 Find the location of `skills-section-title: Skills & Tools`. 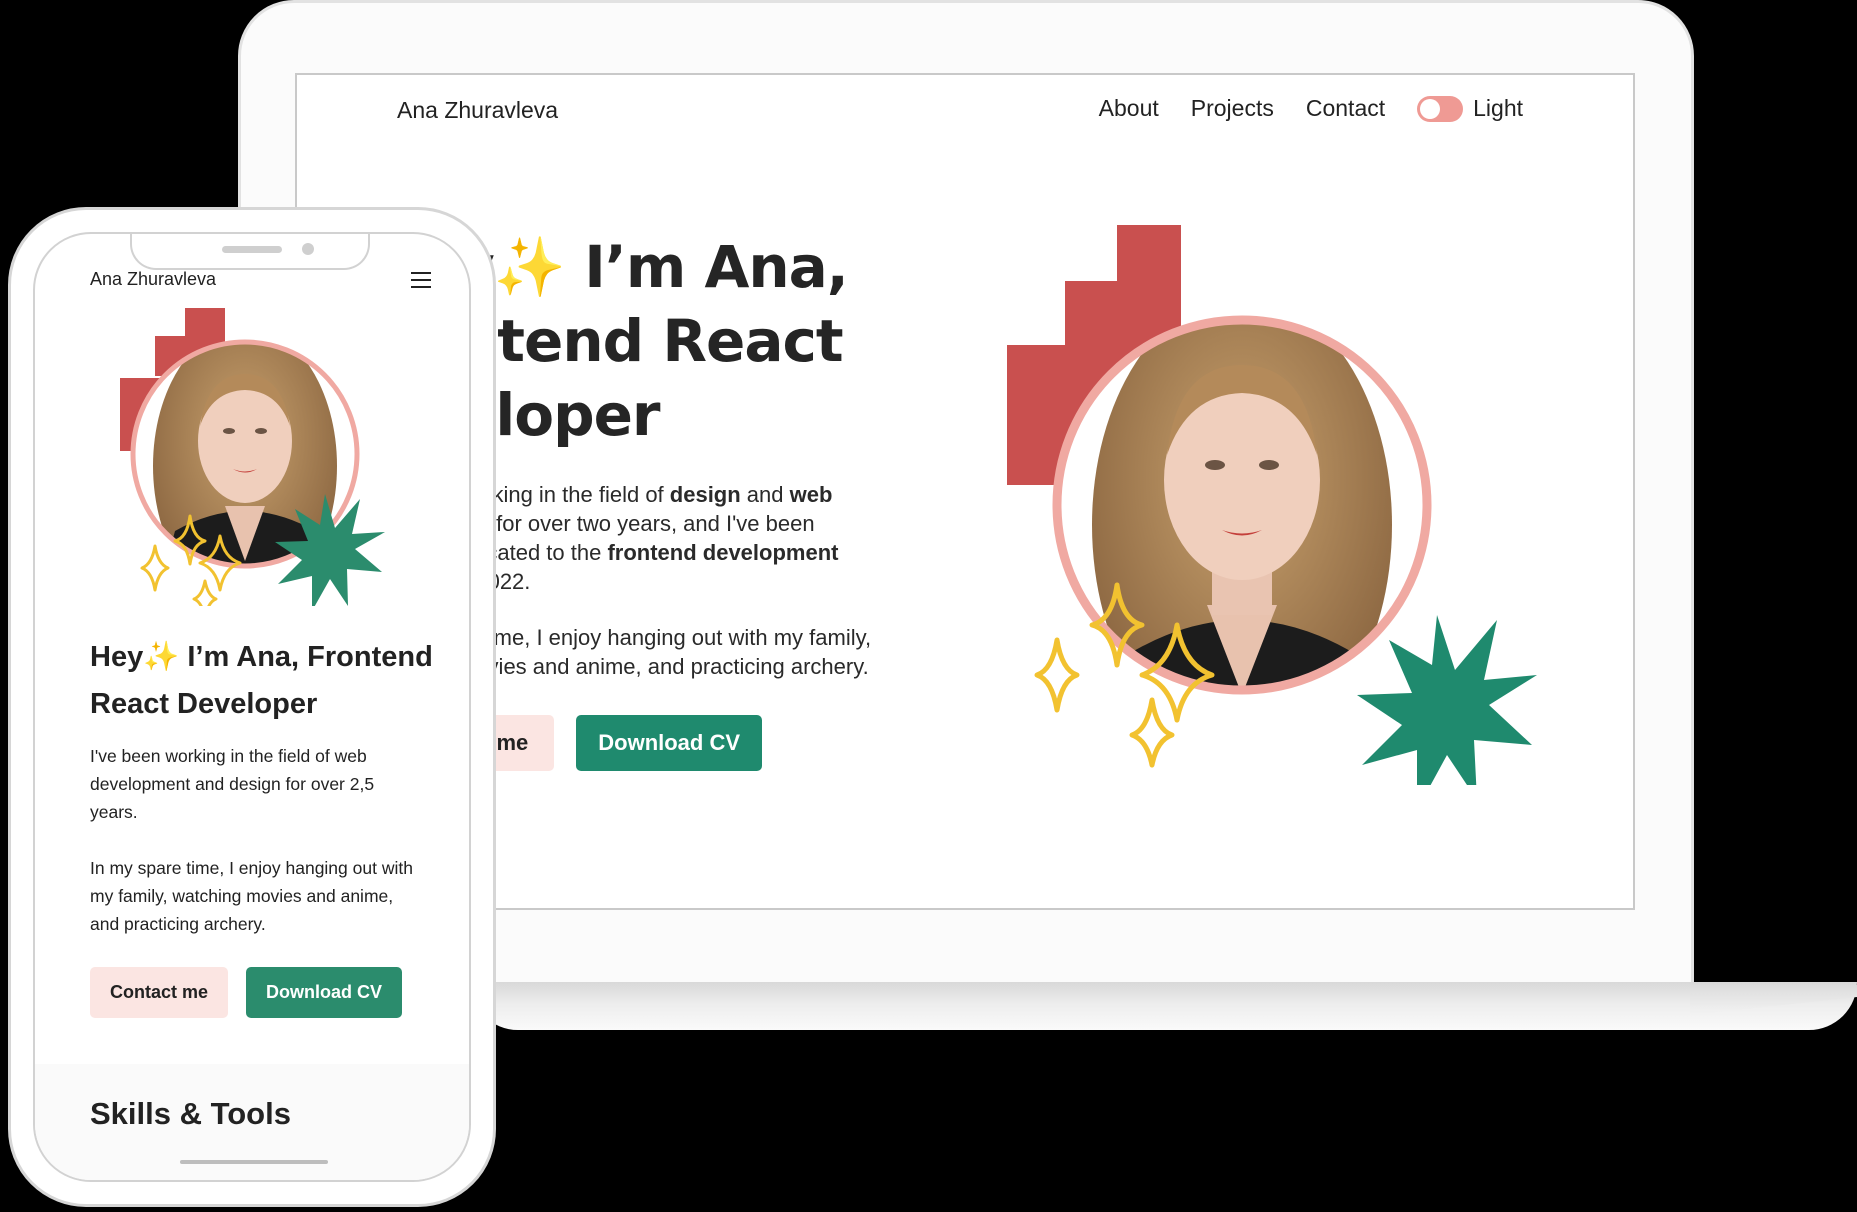

skills-section-title: Skills & Tools is located at coordinates (190, 1113).